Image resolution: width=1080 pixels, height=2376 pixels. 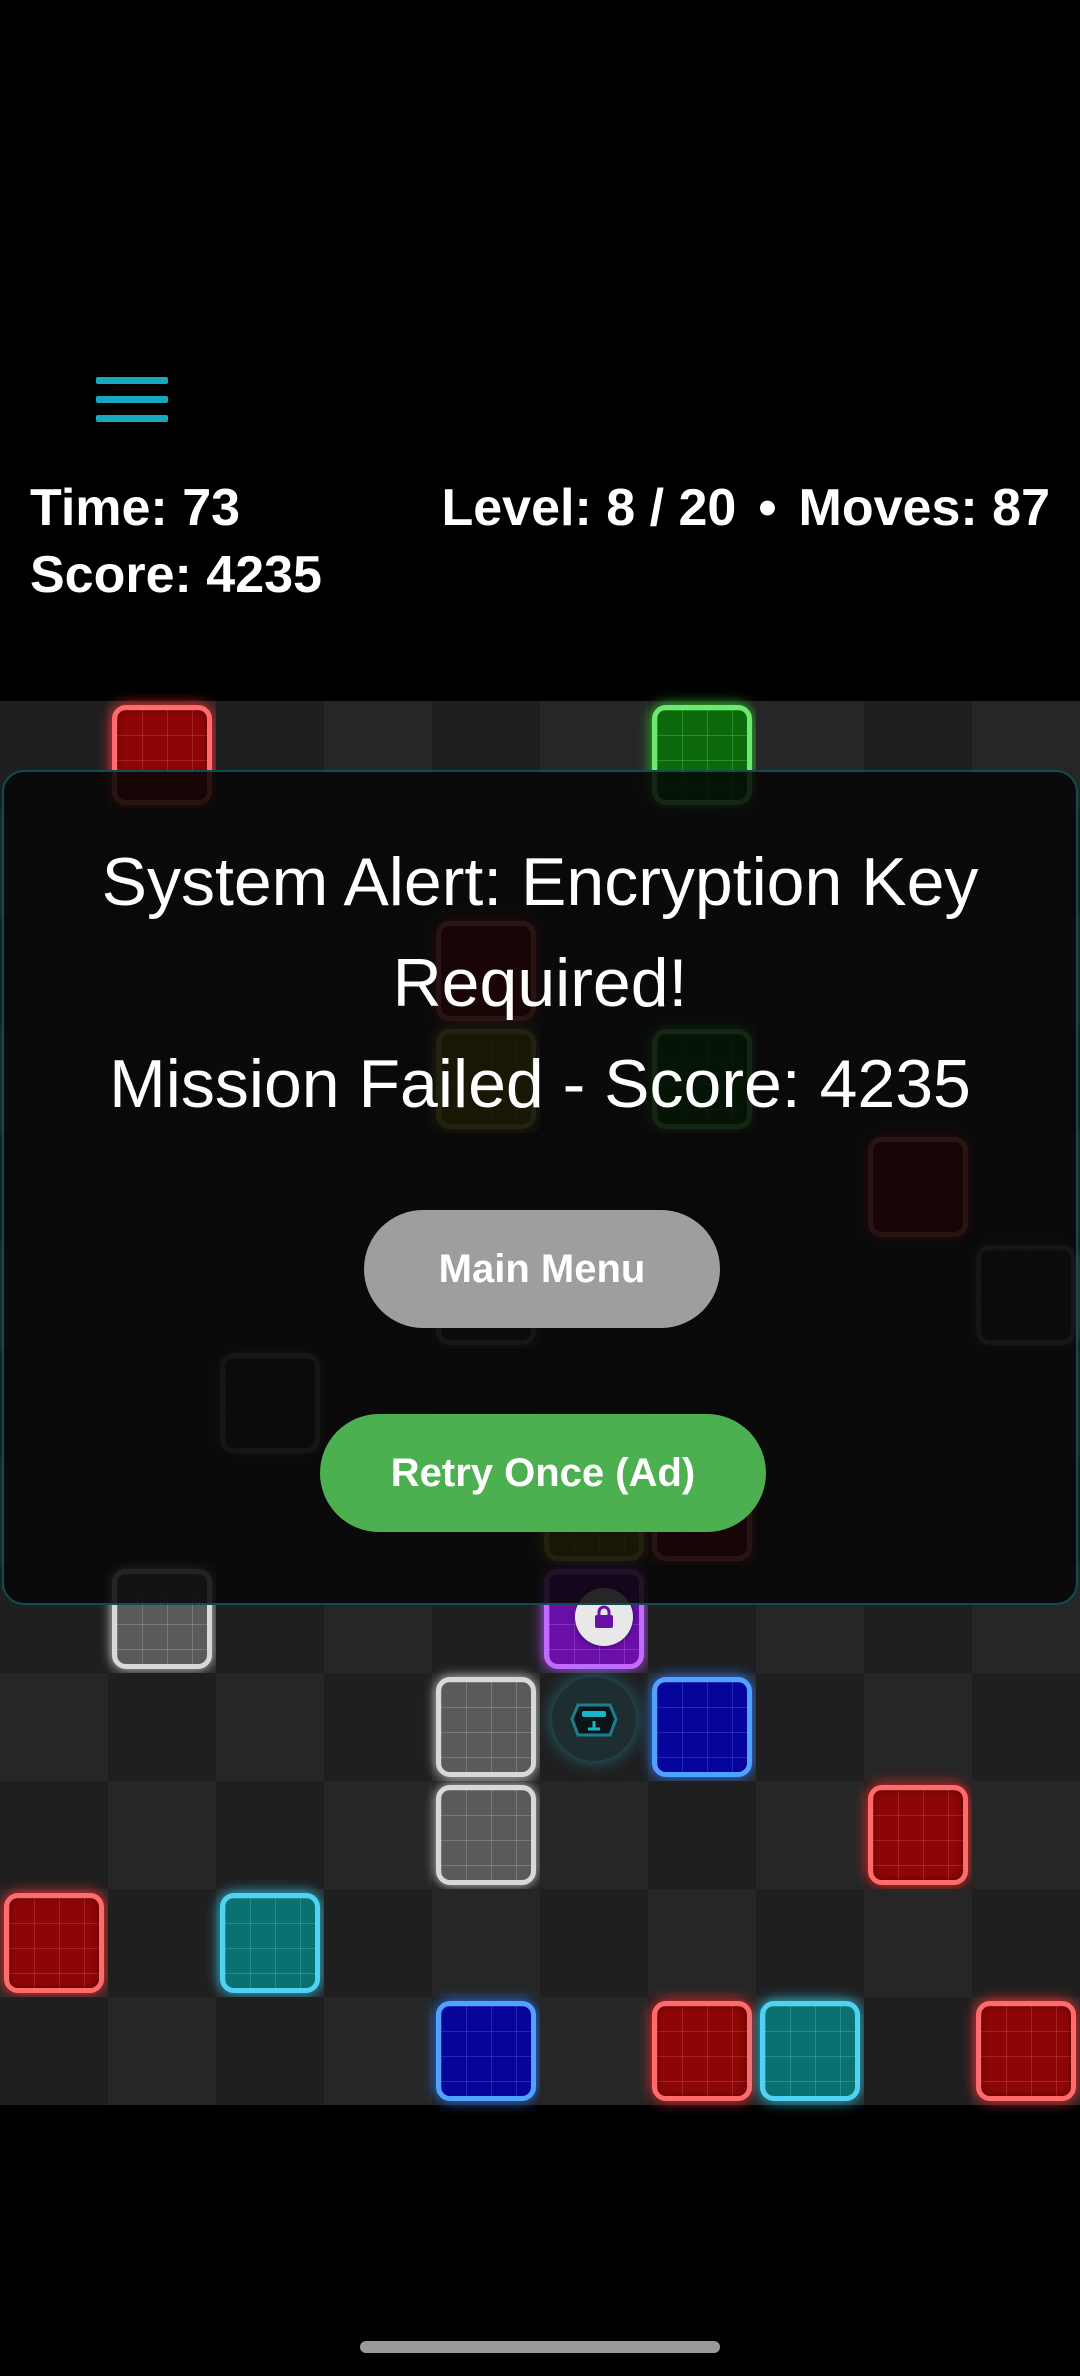 I want to click on score-readout: Score: 4235, so click(x=176, y=575).